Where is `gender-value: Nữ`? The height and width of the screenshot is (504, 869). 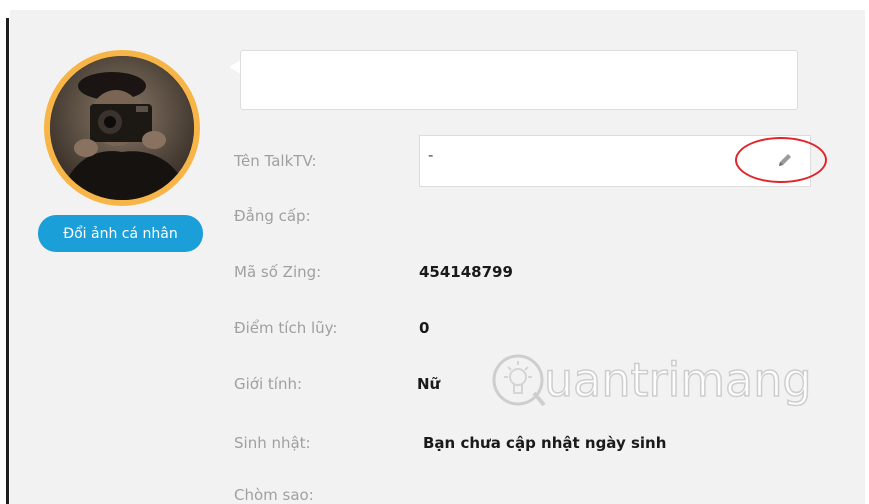 gender-value: Nữ is located at coordinates (429, 384).